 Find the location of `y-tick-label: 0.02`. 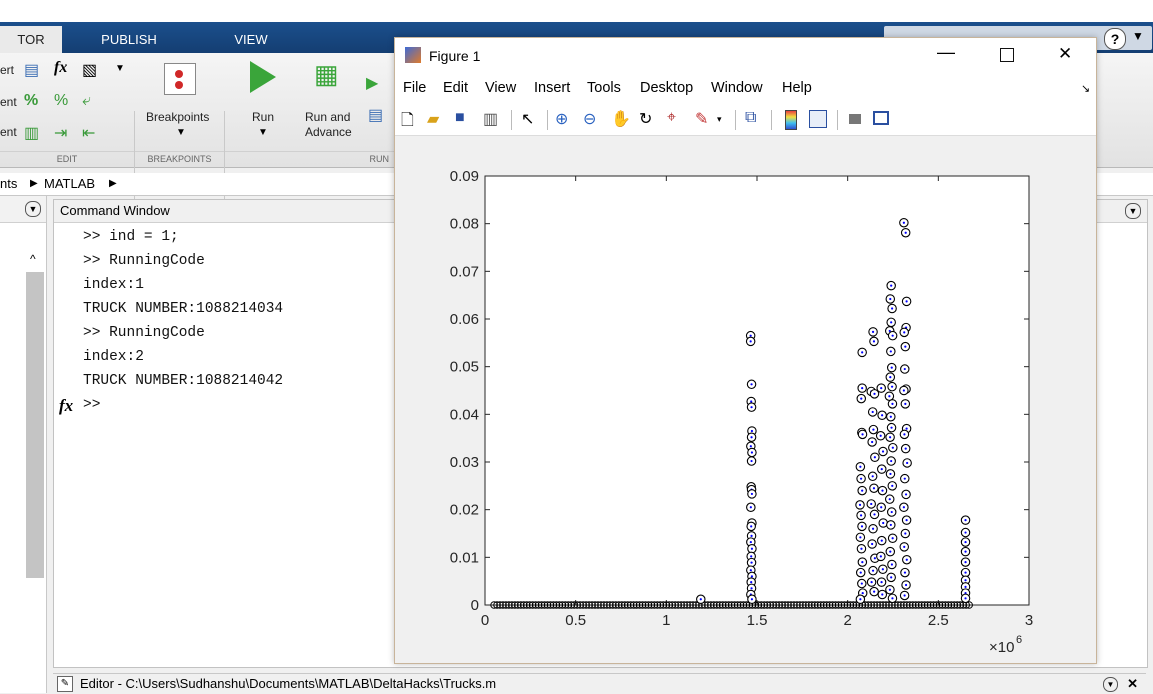

y-tick-label: 0.02 is located at coordinates (464, 510).